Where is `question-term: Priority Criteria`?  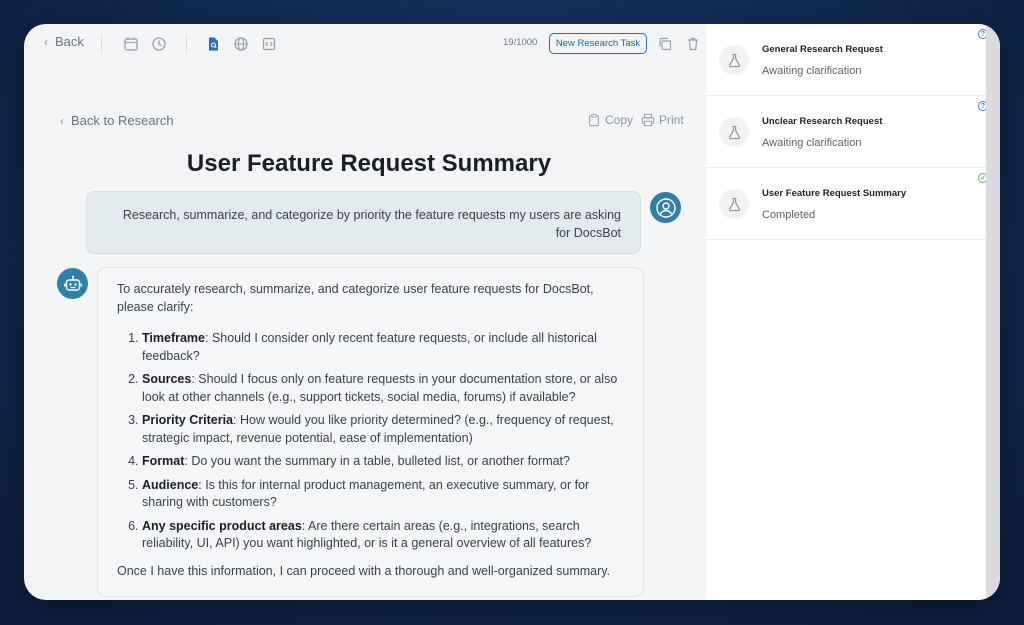
question-term: Priority Criteria is located at coordinates (188, 420).